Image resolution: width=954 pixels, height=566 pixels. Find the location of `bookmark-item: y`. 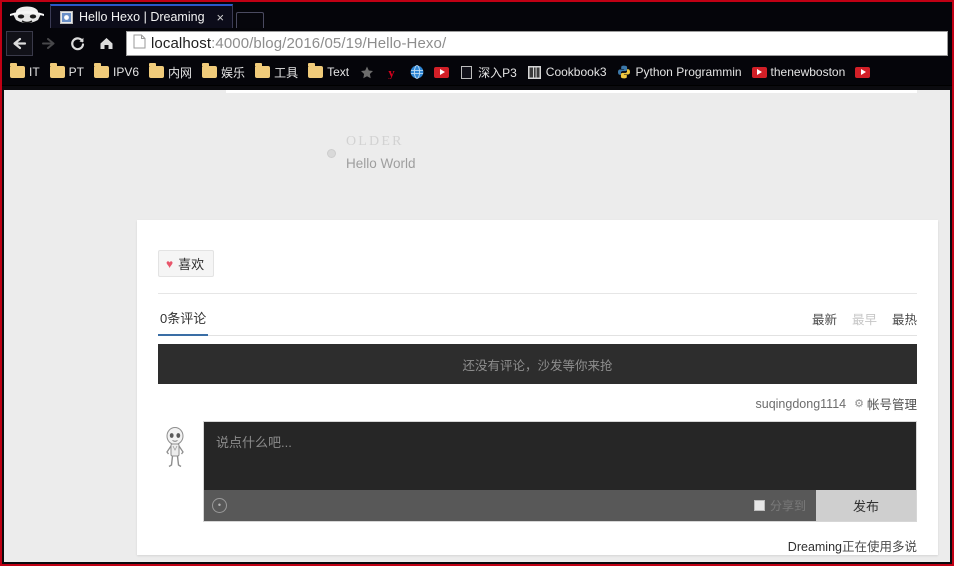

bookmark-item: y is located at coordinates (392, 72).